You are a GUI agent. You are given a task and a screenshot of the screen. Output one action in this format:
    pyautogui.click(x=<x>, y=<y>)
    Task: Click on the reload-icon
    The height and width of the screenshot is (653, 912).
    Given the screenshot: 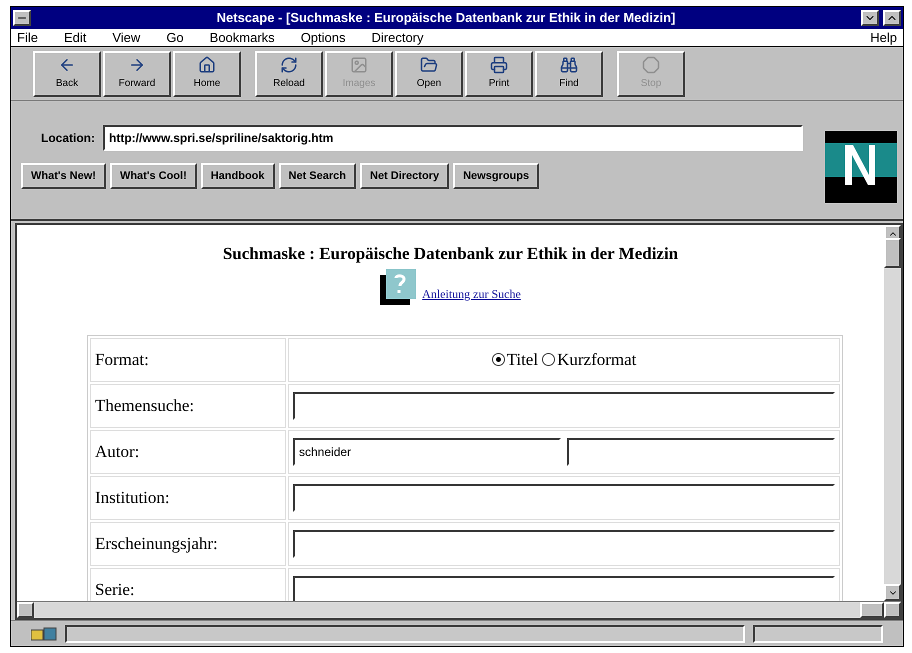 What is the action you would take?
    pyautogui.click(x=289, y=65)
    